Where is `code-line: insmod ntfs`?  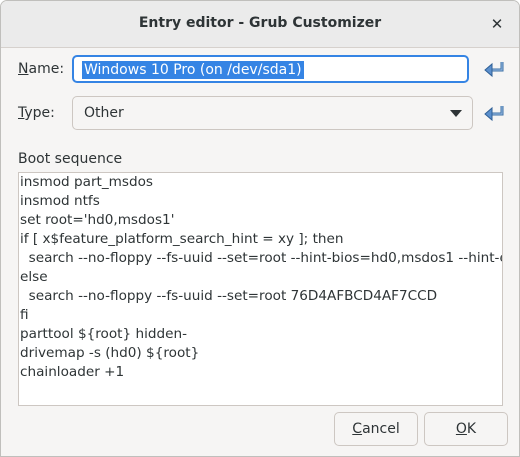 code-line: insmod ntfs is located at coordinates (60, 201).